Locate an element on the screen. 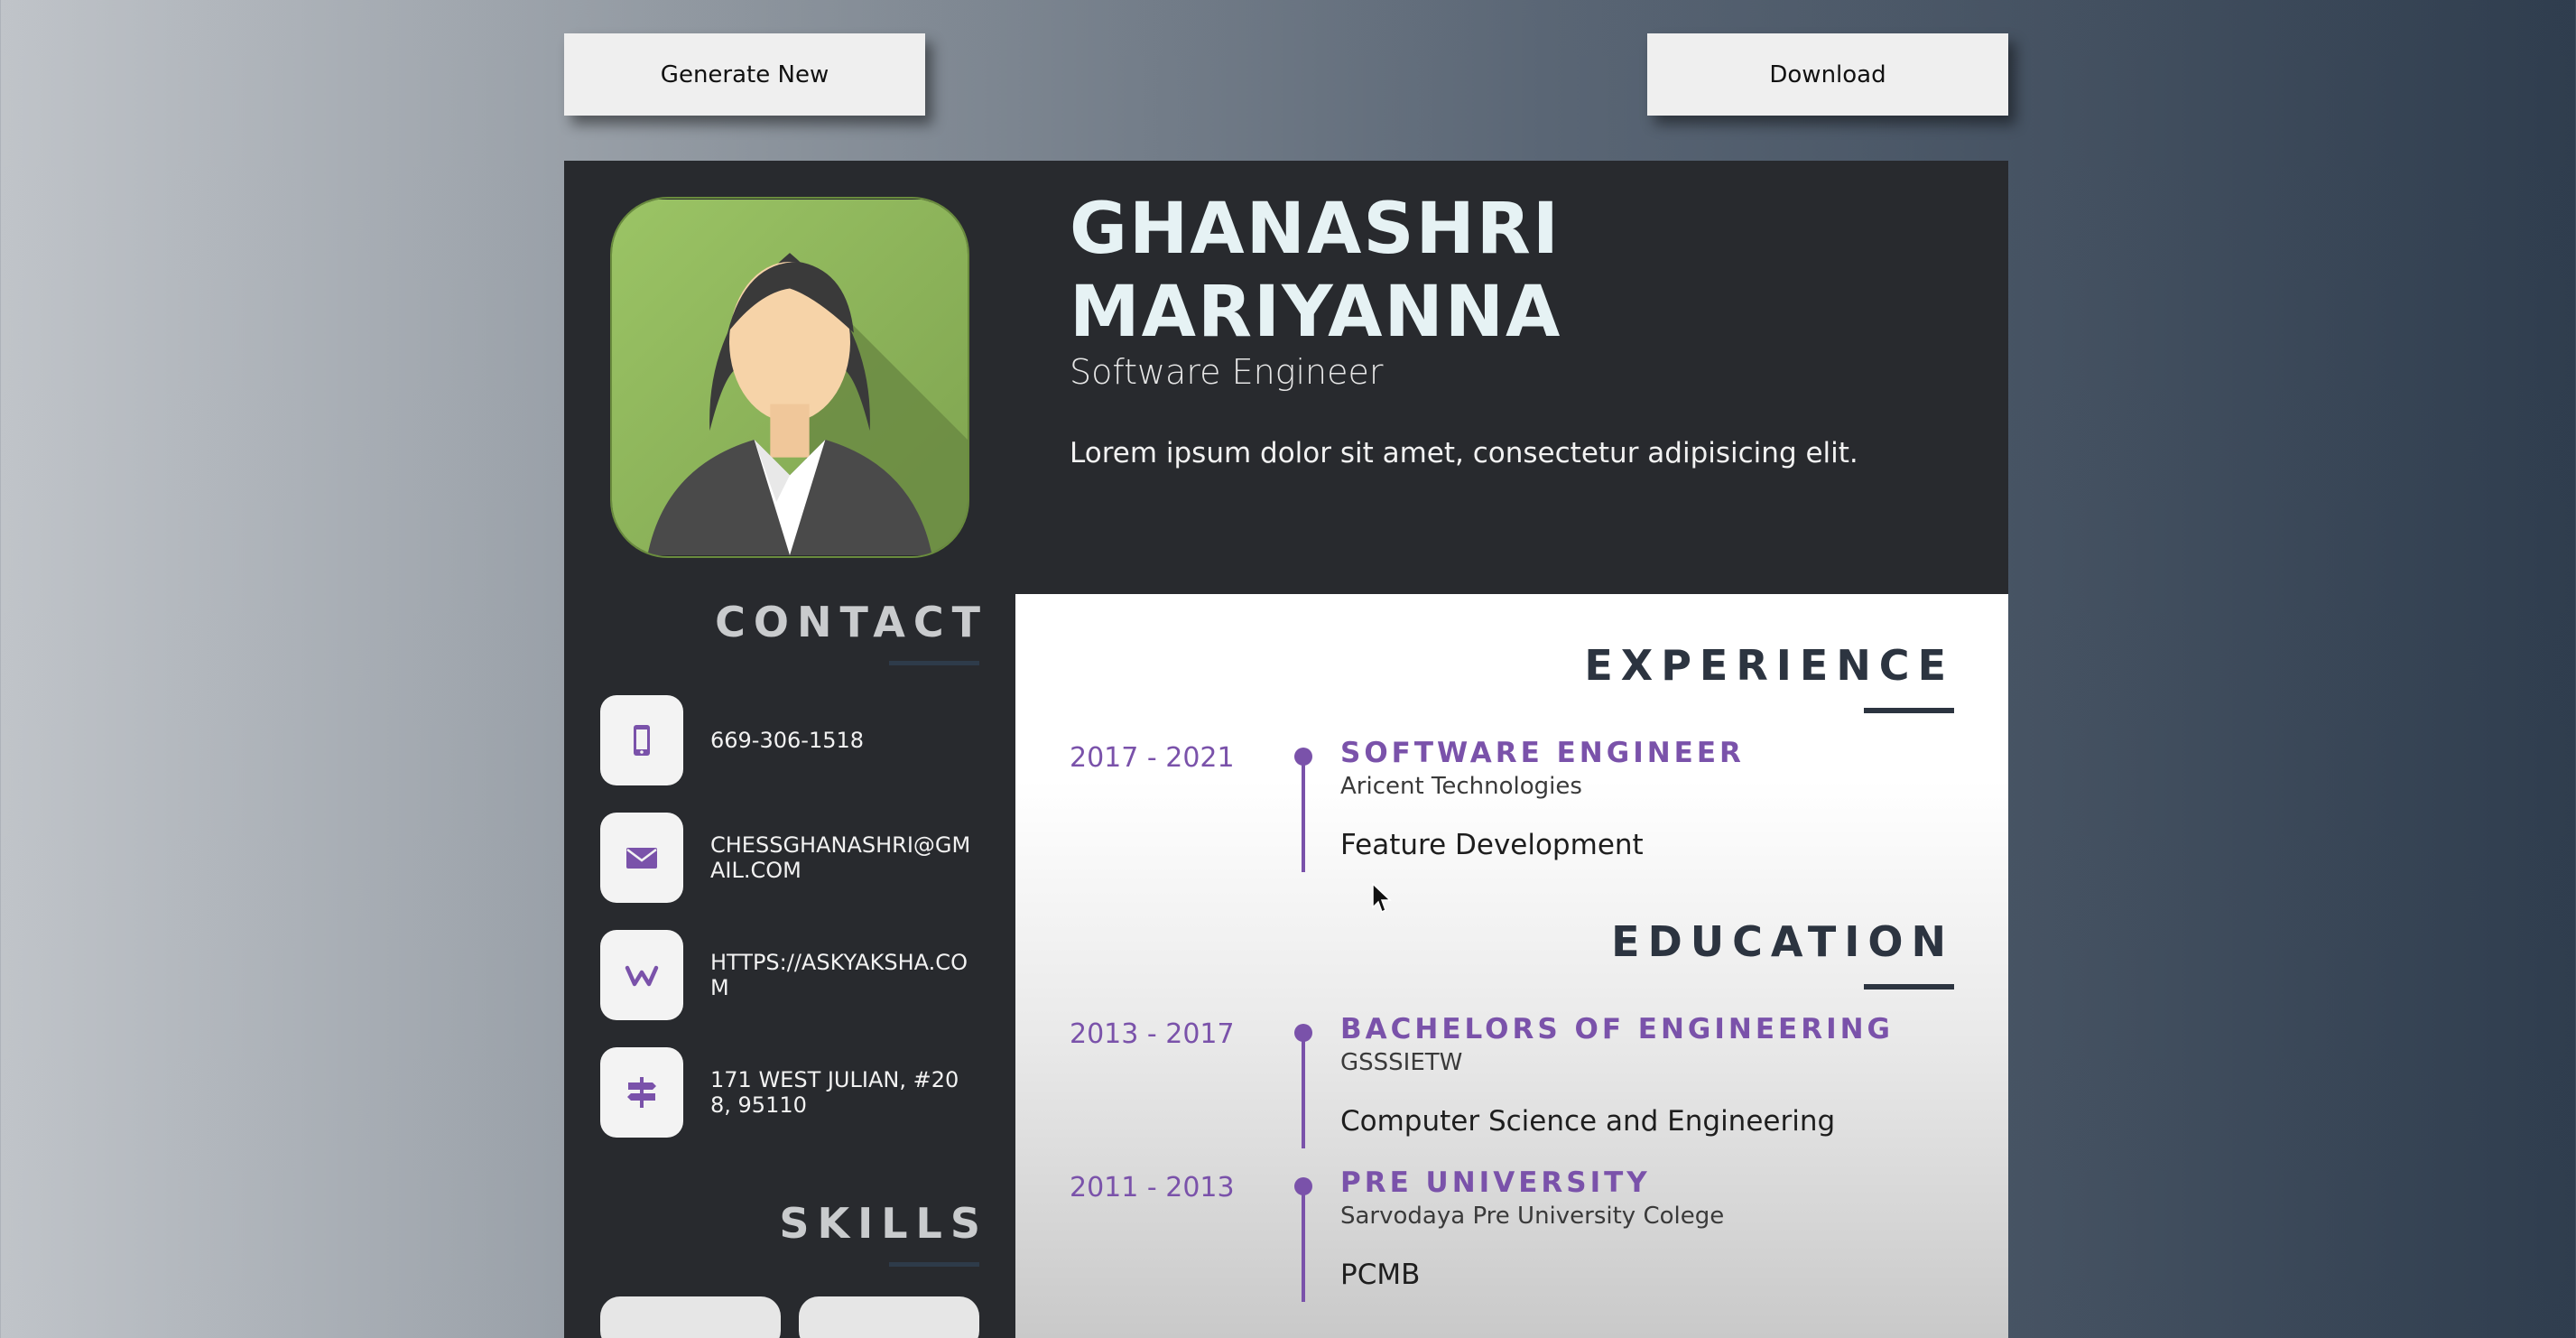 The width and height of the screenshot is (2576, 1338). mouse-cursor-icon is located at coordinates (1382, 898).